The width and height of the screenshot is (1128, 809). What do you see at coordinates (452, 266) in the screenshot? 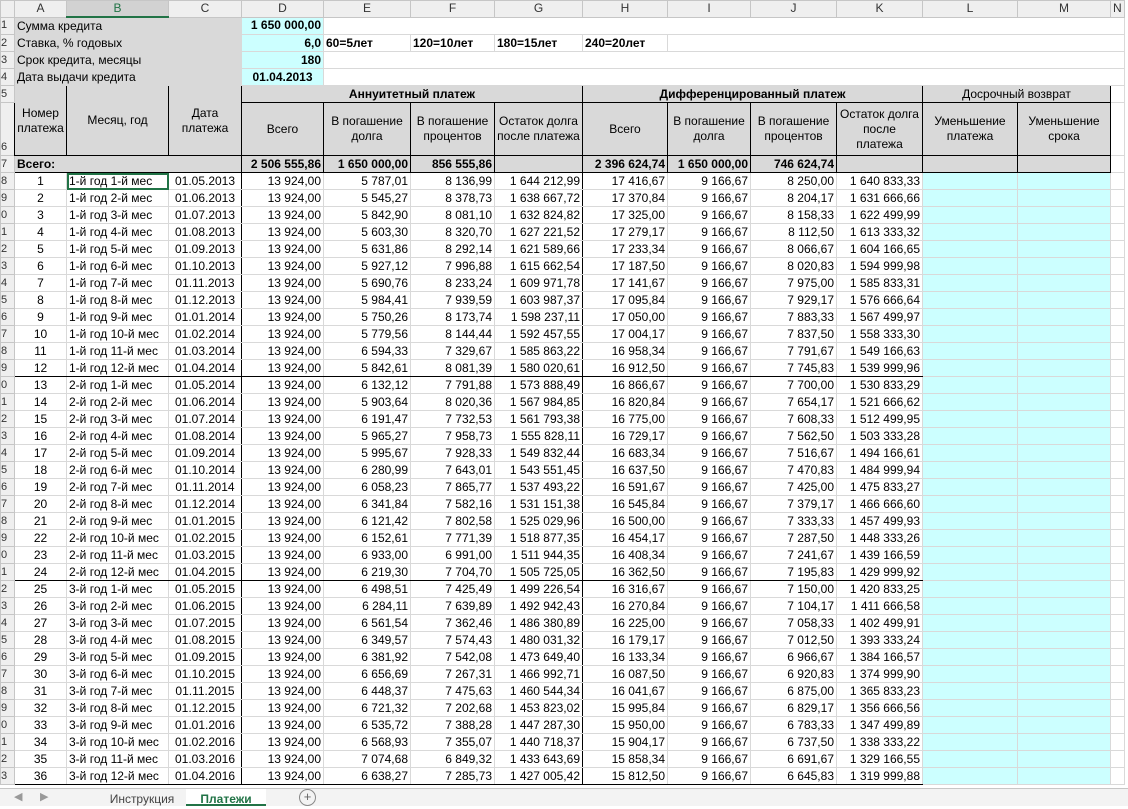
I see `cell-annuity-interest: 7 996,88` at bounding box center [452, 266].